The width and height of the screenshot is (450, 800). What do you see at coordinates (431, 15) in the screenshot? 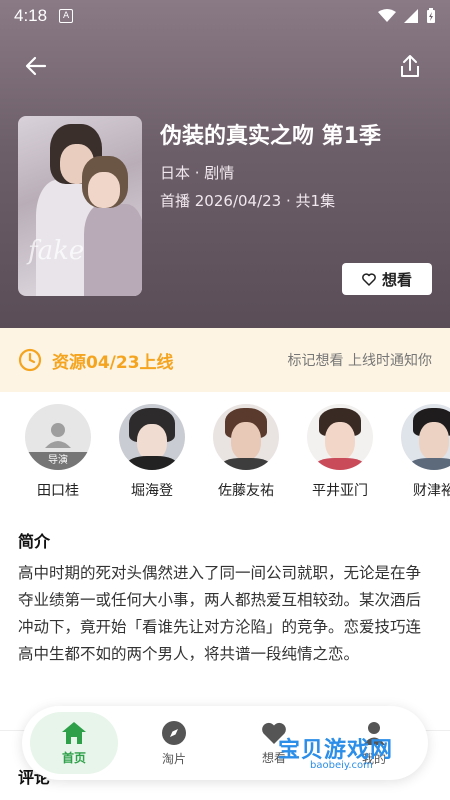
I see `battery-icon` at bounding box center [431, 15].